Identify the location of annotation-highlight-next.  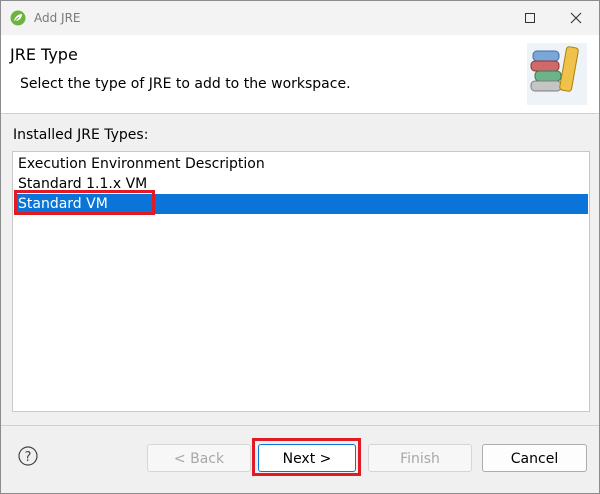
(306, 457).